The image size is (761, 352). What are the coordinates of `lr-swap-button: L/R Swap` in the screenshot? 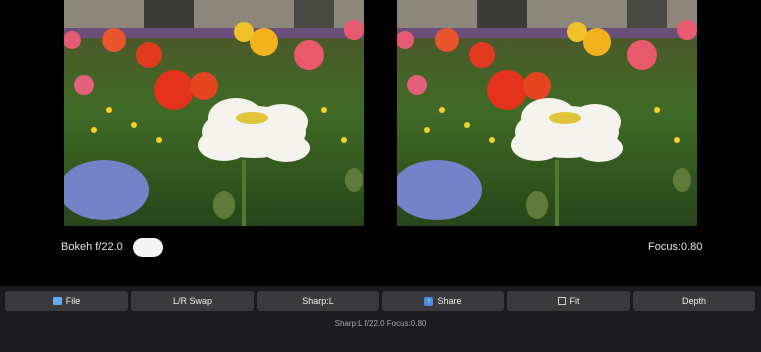 It's located at (192, 301).